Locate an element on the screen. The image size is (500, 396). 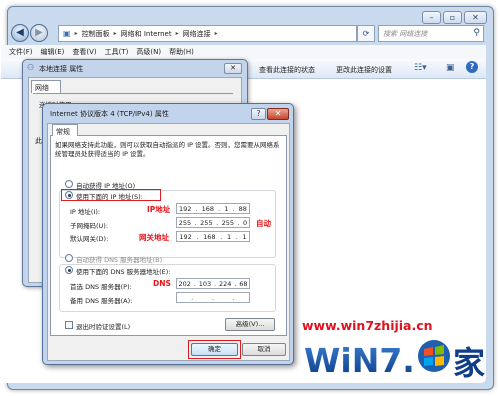
back-arrow-icon: ◀ is located at coordinates (20, 33).